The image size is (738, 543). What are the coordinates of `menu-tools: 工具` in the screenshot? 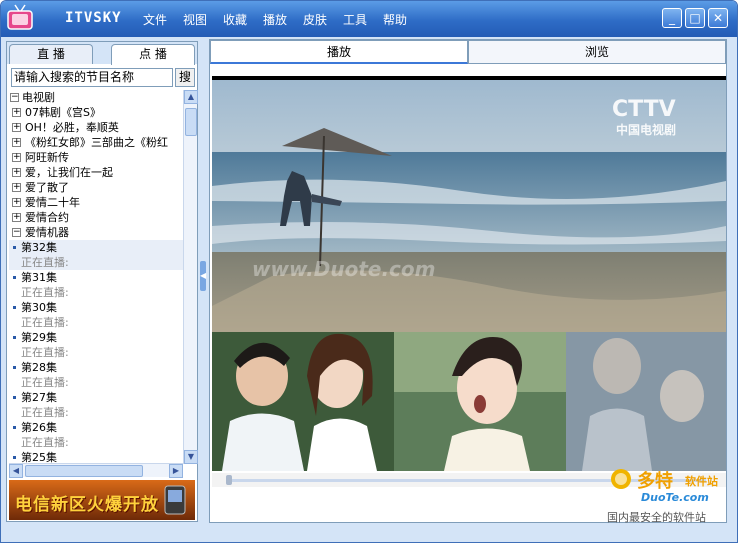 It's located at (363, 19).